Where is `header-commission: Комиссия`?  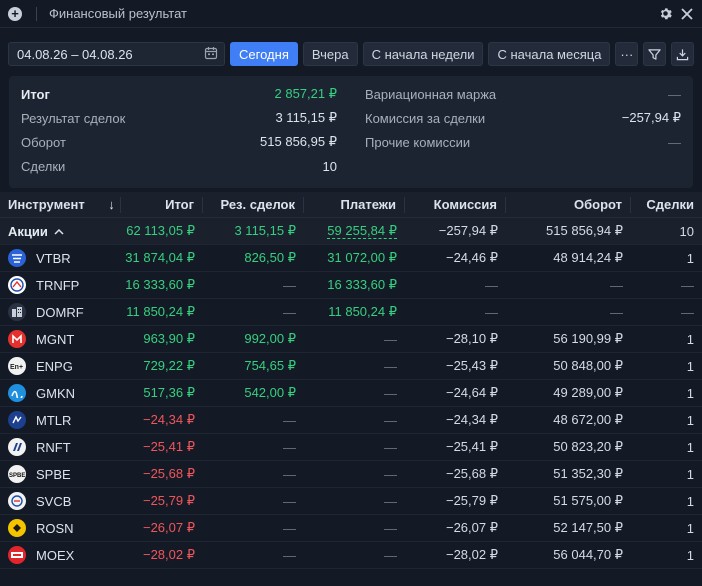 header-commission: Комиссия is located at coordinates (455, 204).